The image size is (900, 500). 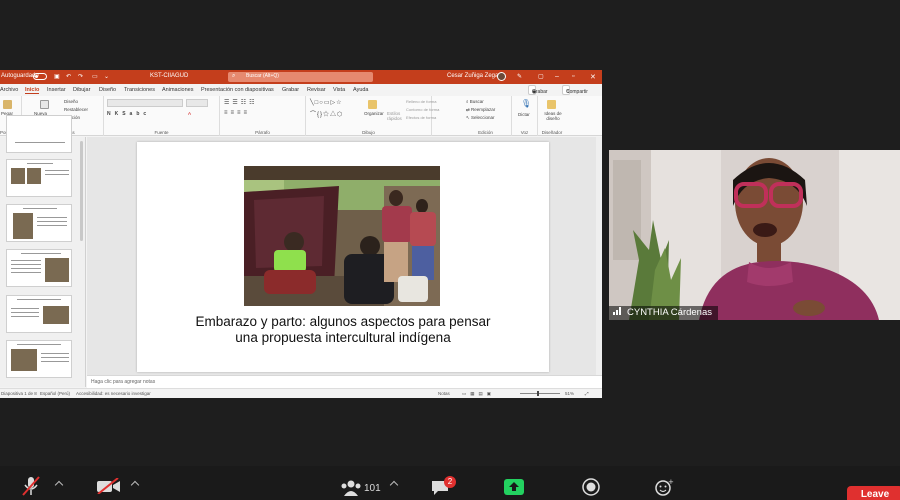 I want to click on save-icon: ▣, so click(x=57, y=76).